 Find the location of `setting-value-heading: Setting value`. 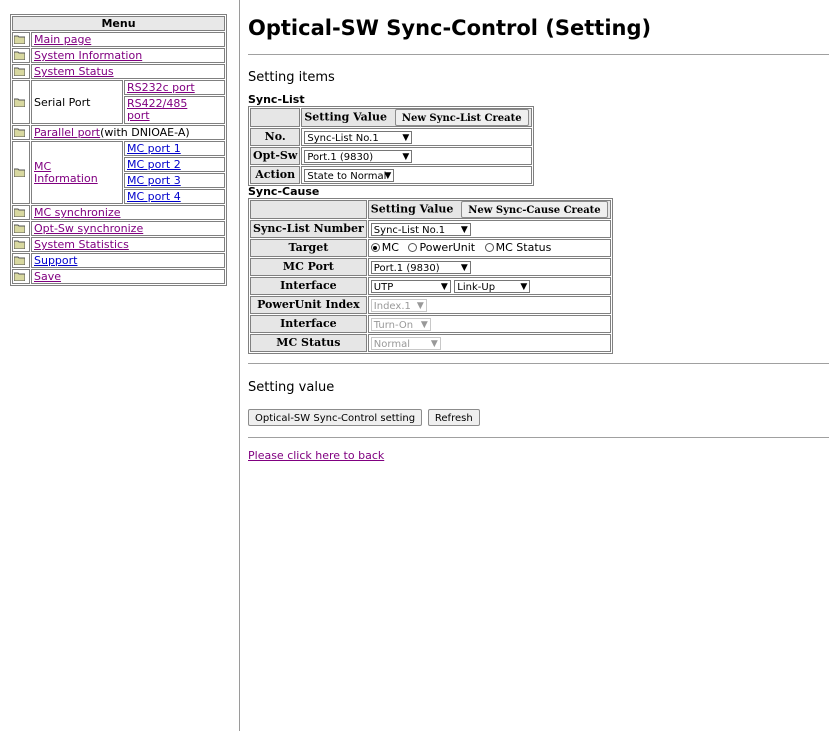

setting-value-heading: Setting value is located at coordinates (291, 387).